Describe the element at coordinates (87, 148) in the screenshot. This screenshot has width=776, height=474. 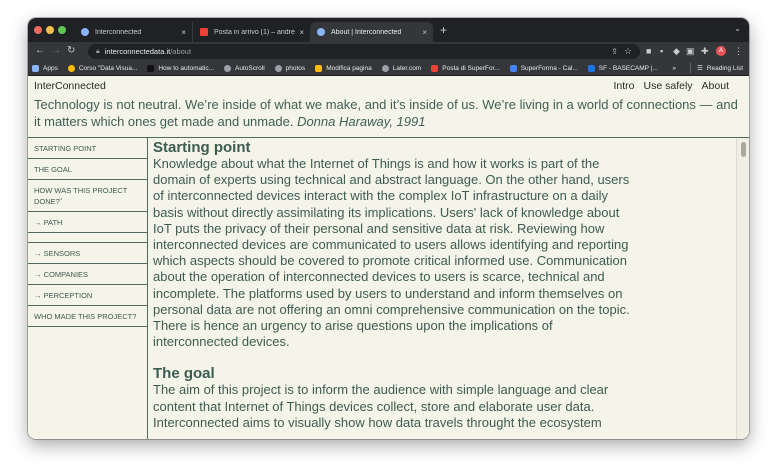
I see `sidebar-item-starting-point: STARTING POINT` at that location.